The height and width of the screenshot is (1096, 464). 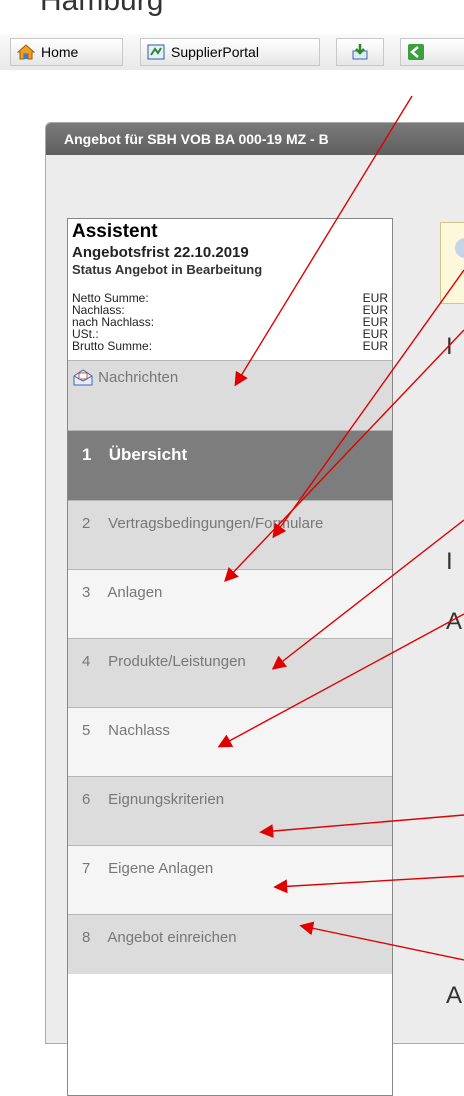 What do you see at coordinates (454, 995) in the screenshot?
I see `content-fragment-4: A` at bounding box center [454, 995].